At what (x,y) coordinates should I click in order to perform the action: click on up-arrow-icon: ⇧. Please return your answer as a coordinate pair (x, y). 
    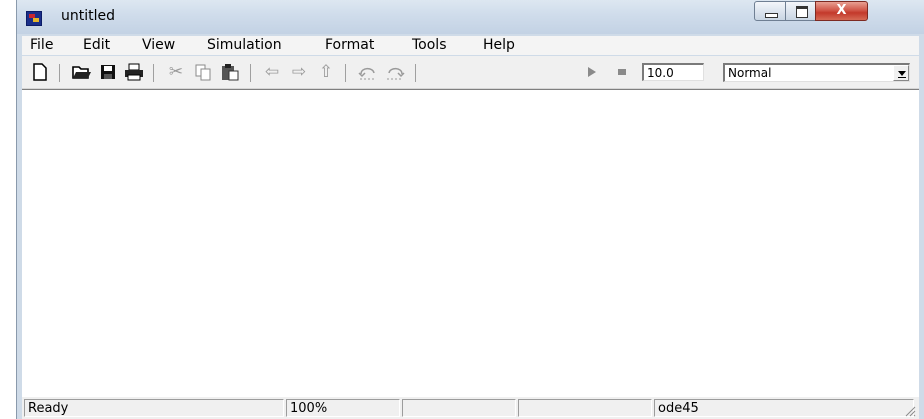
    Looking at the image, I should click on (326, 72).